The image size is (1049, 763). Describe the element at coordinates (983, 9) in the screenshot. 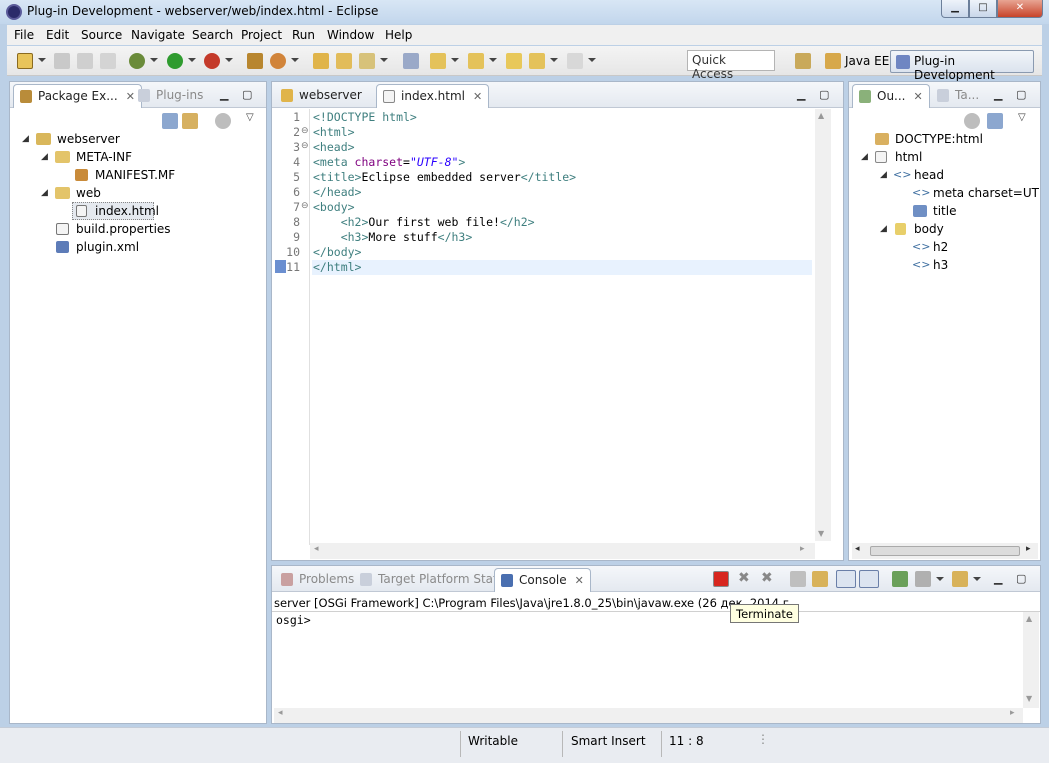

I see `maximize-button: □` at that location.